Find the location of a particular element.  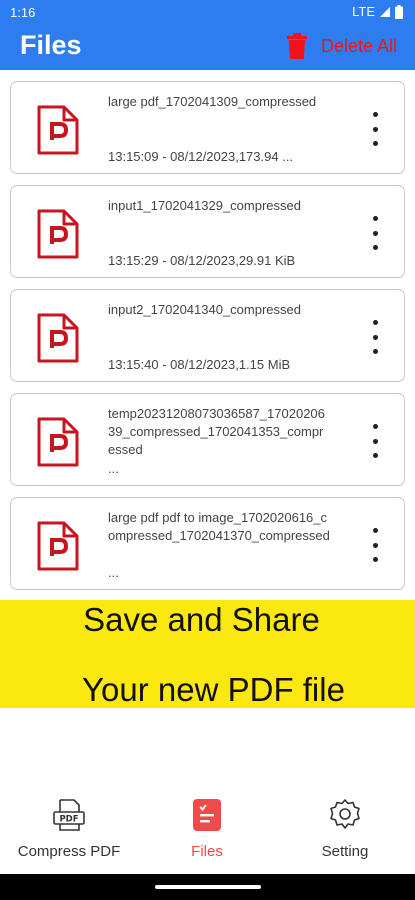

nav-compress-pdf: PDF Compress PDF is located at coordinates (69, 831).